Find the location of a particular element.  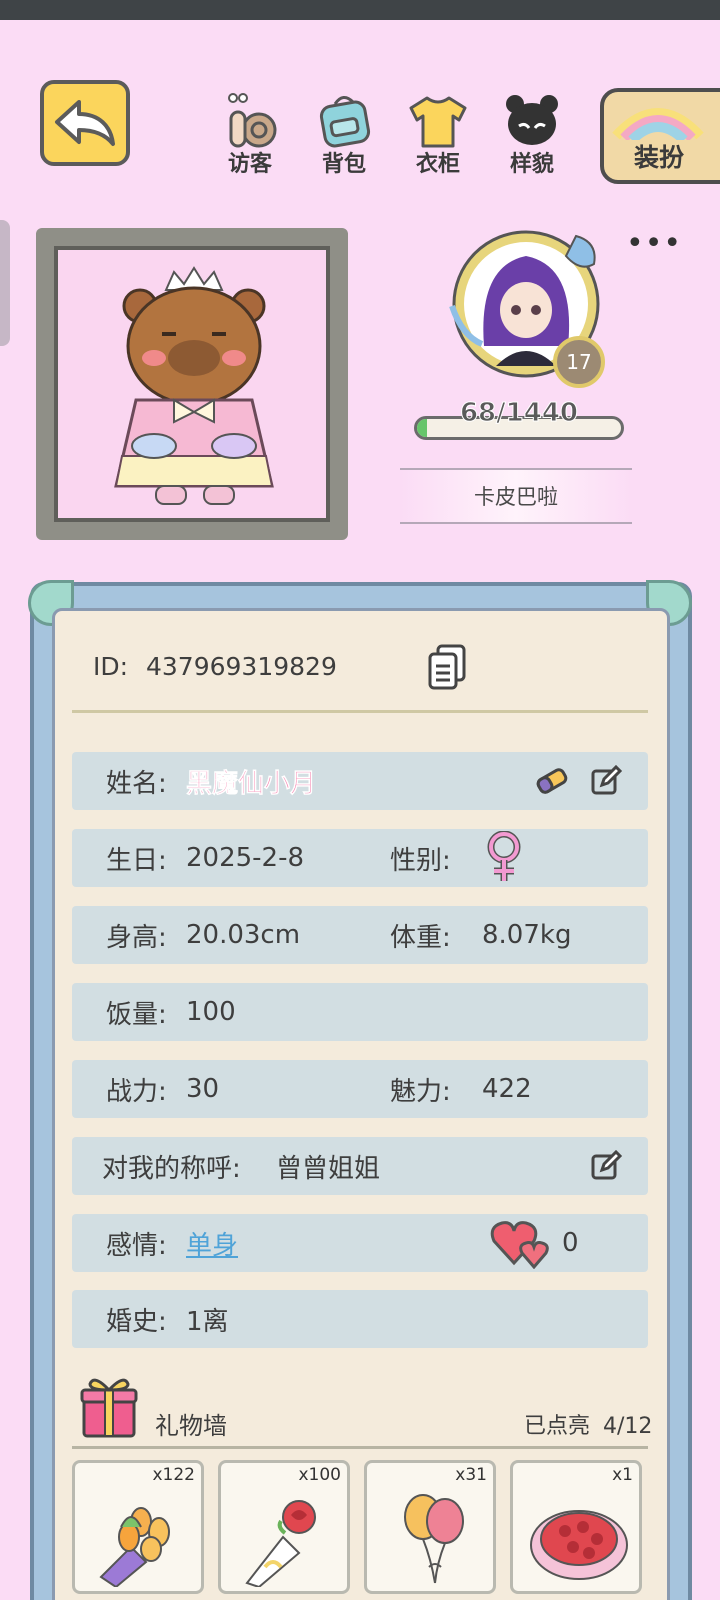

xp-text: 68/1440 is located at coordinates (519, 413).